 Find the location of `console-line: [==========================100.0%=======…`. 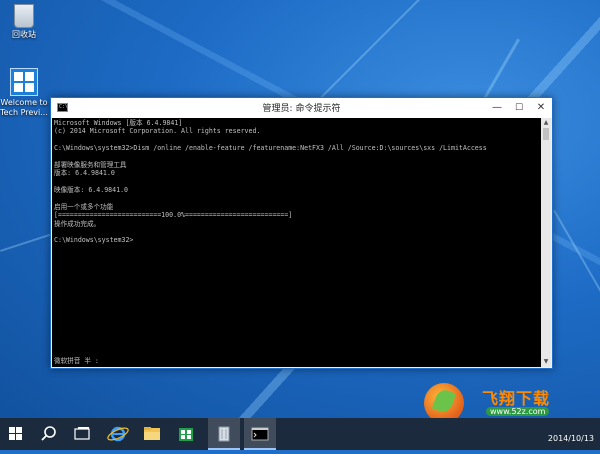

console-line: [==========================100.0%=======… is located at coordinates (173, 215).